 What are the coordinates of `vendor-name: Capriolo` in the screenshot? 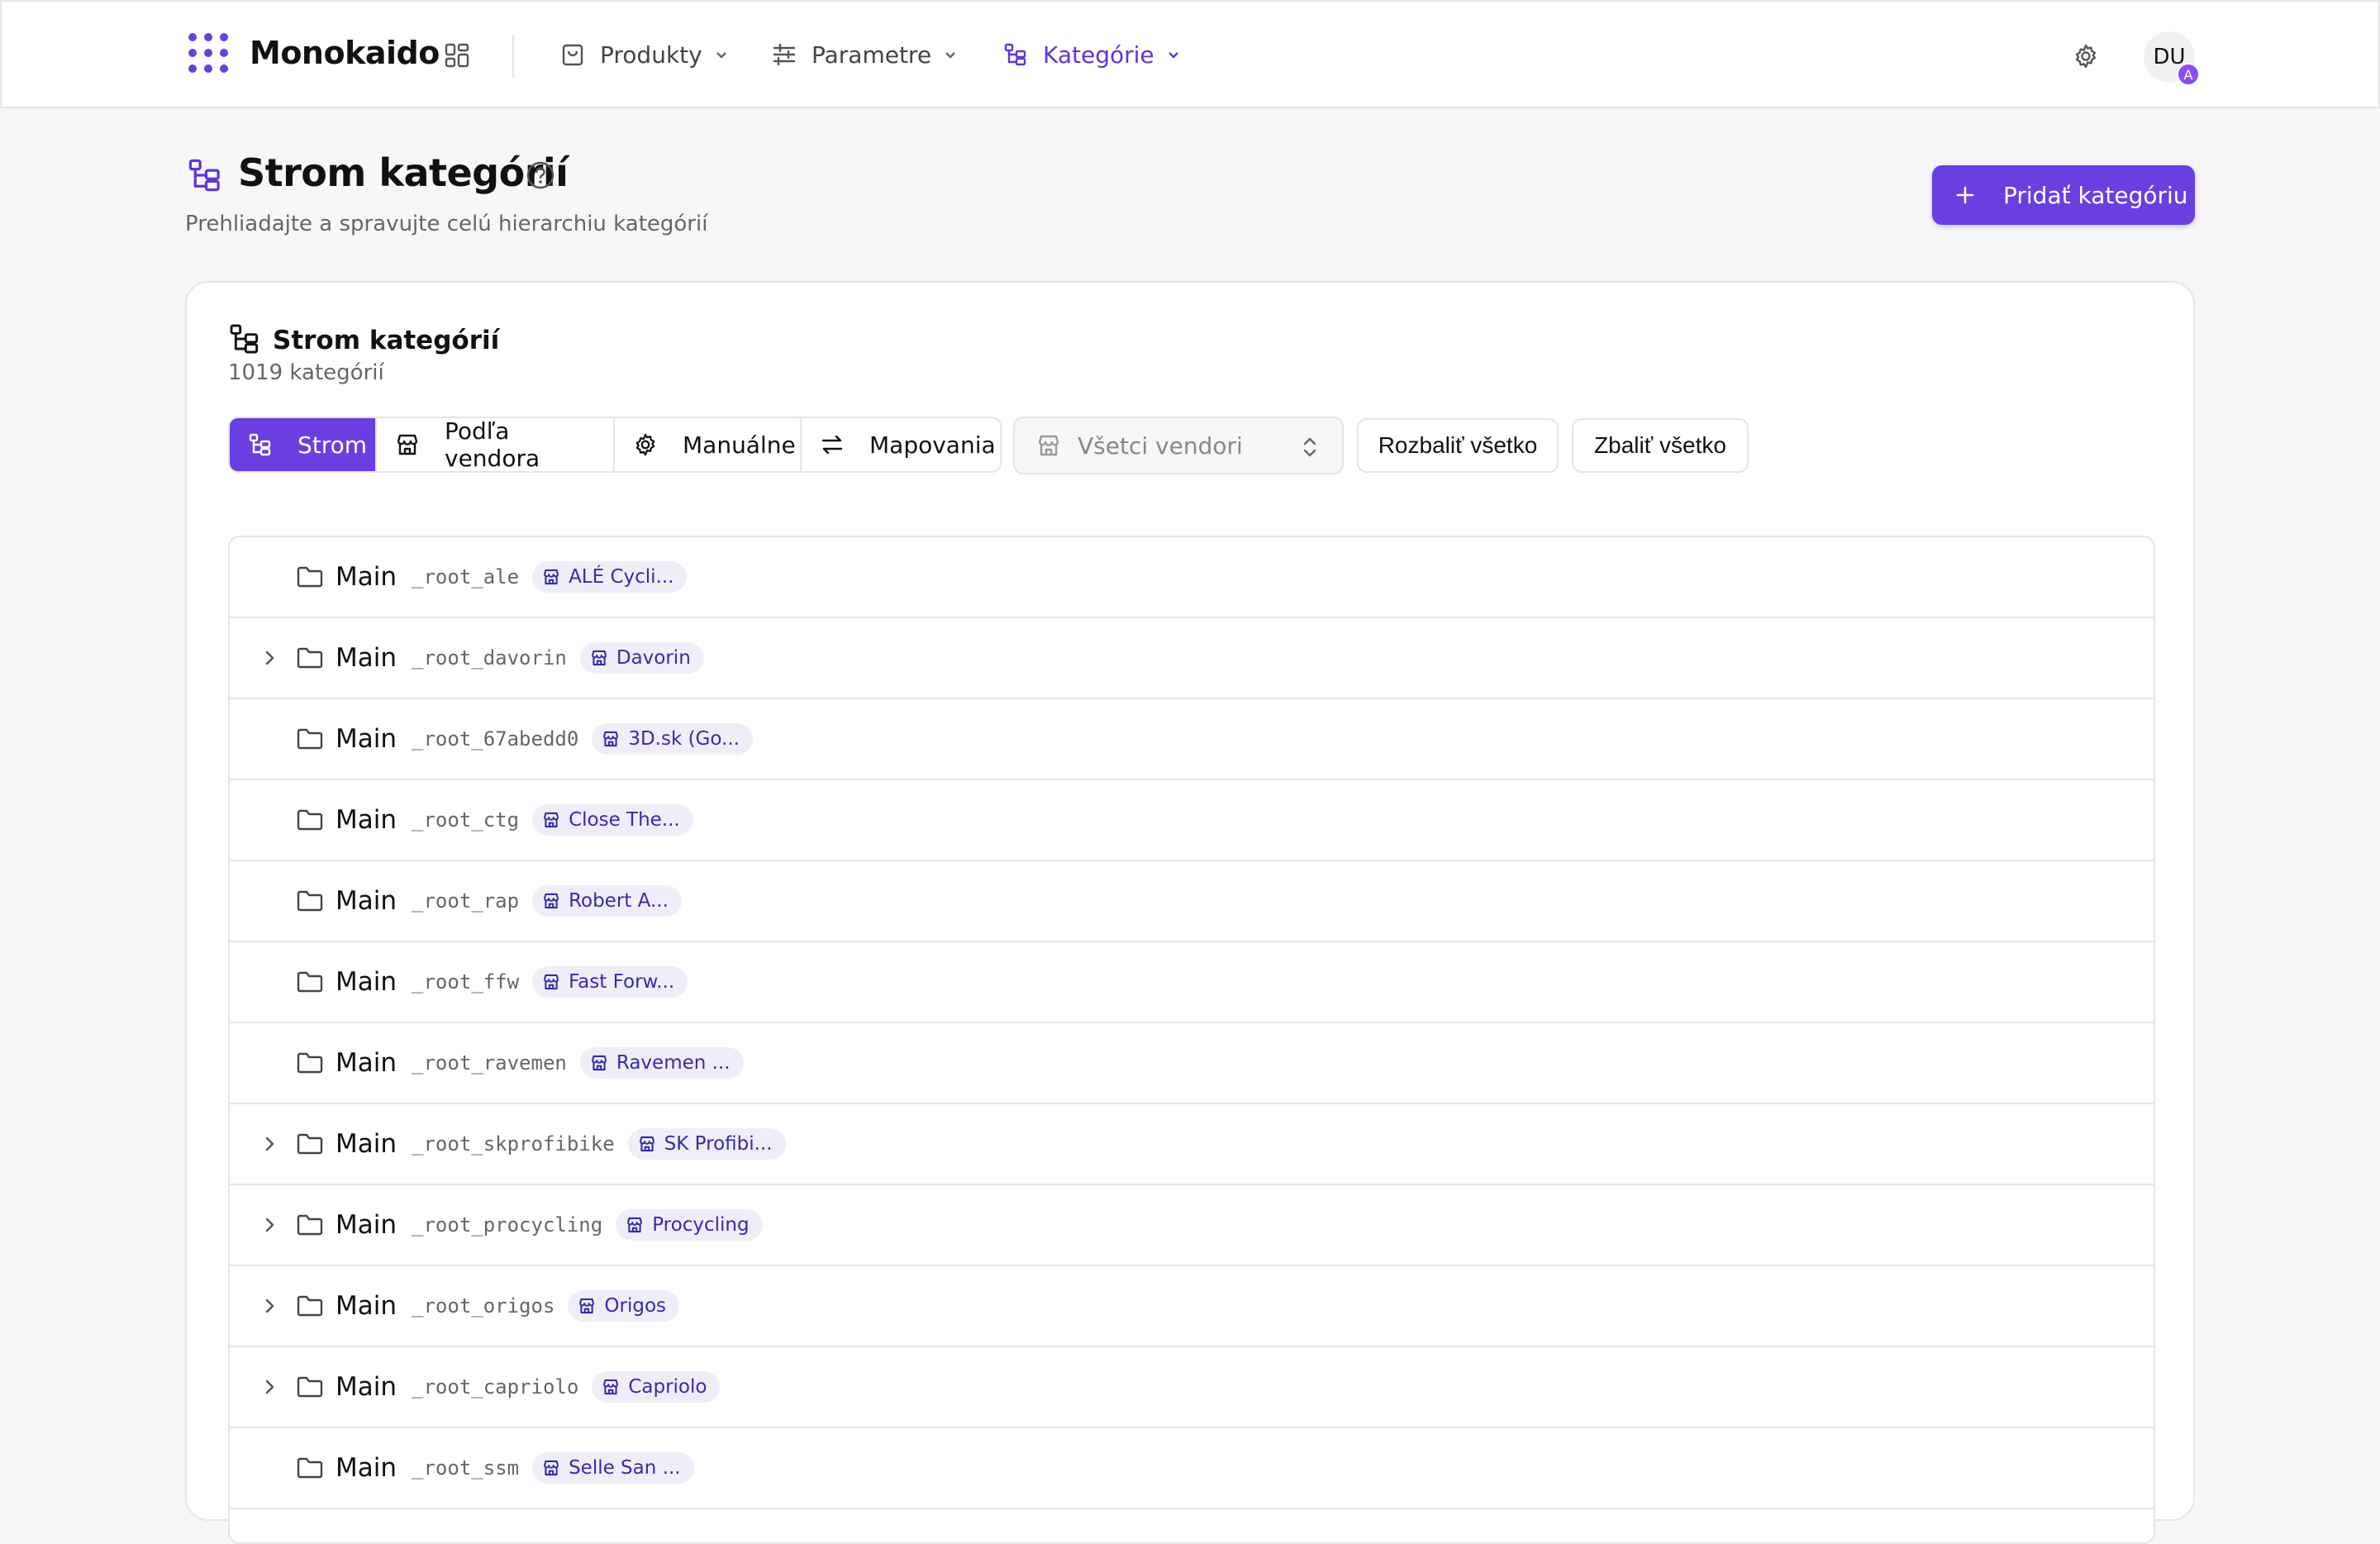 It's located at (667, 1387).